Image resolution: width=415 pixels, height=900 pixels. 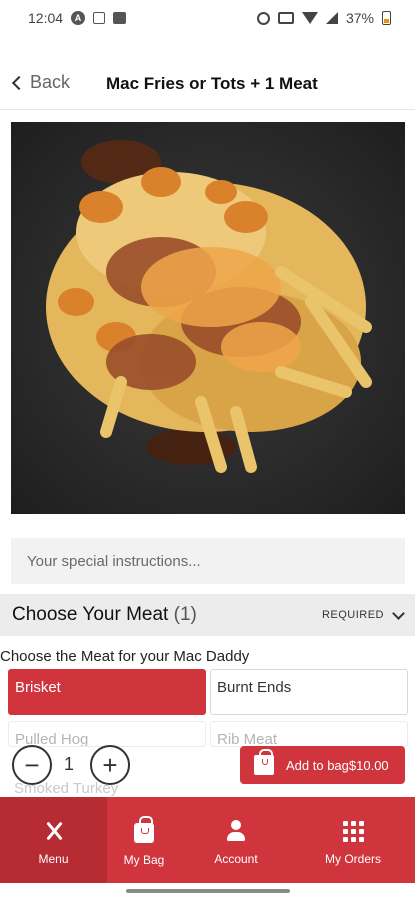 I want to click on fork-knife-icon, so click(x=54, y=831).